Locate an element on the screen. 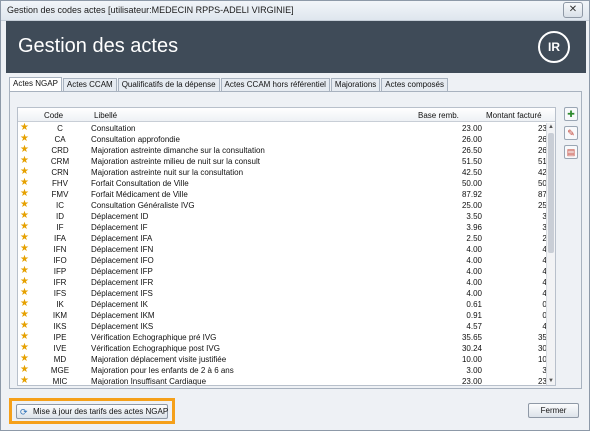  row-libelle: Déplacement ID is located at coordinates (120, 216).